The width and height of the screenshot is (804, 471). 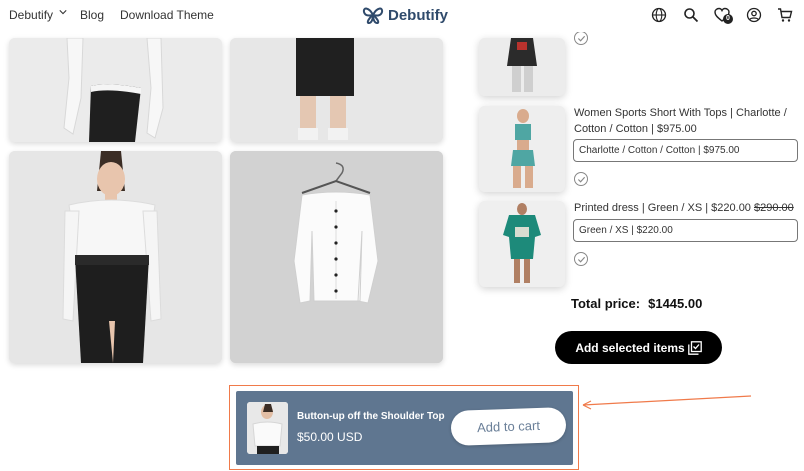 I want to click on variant-select: Charlotte / Cotton / Cotton | $975.00, so click(x=685, y=150).